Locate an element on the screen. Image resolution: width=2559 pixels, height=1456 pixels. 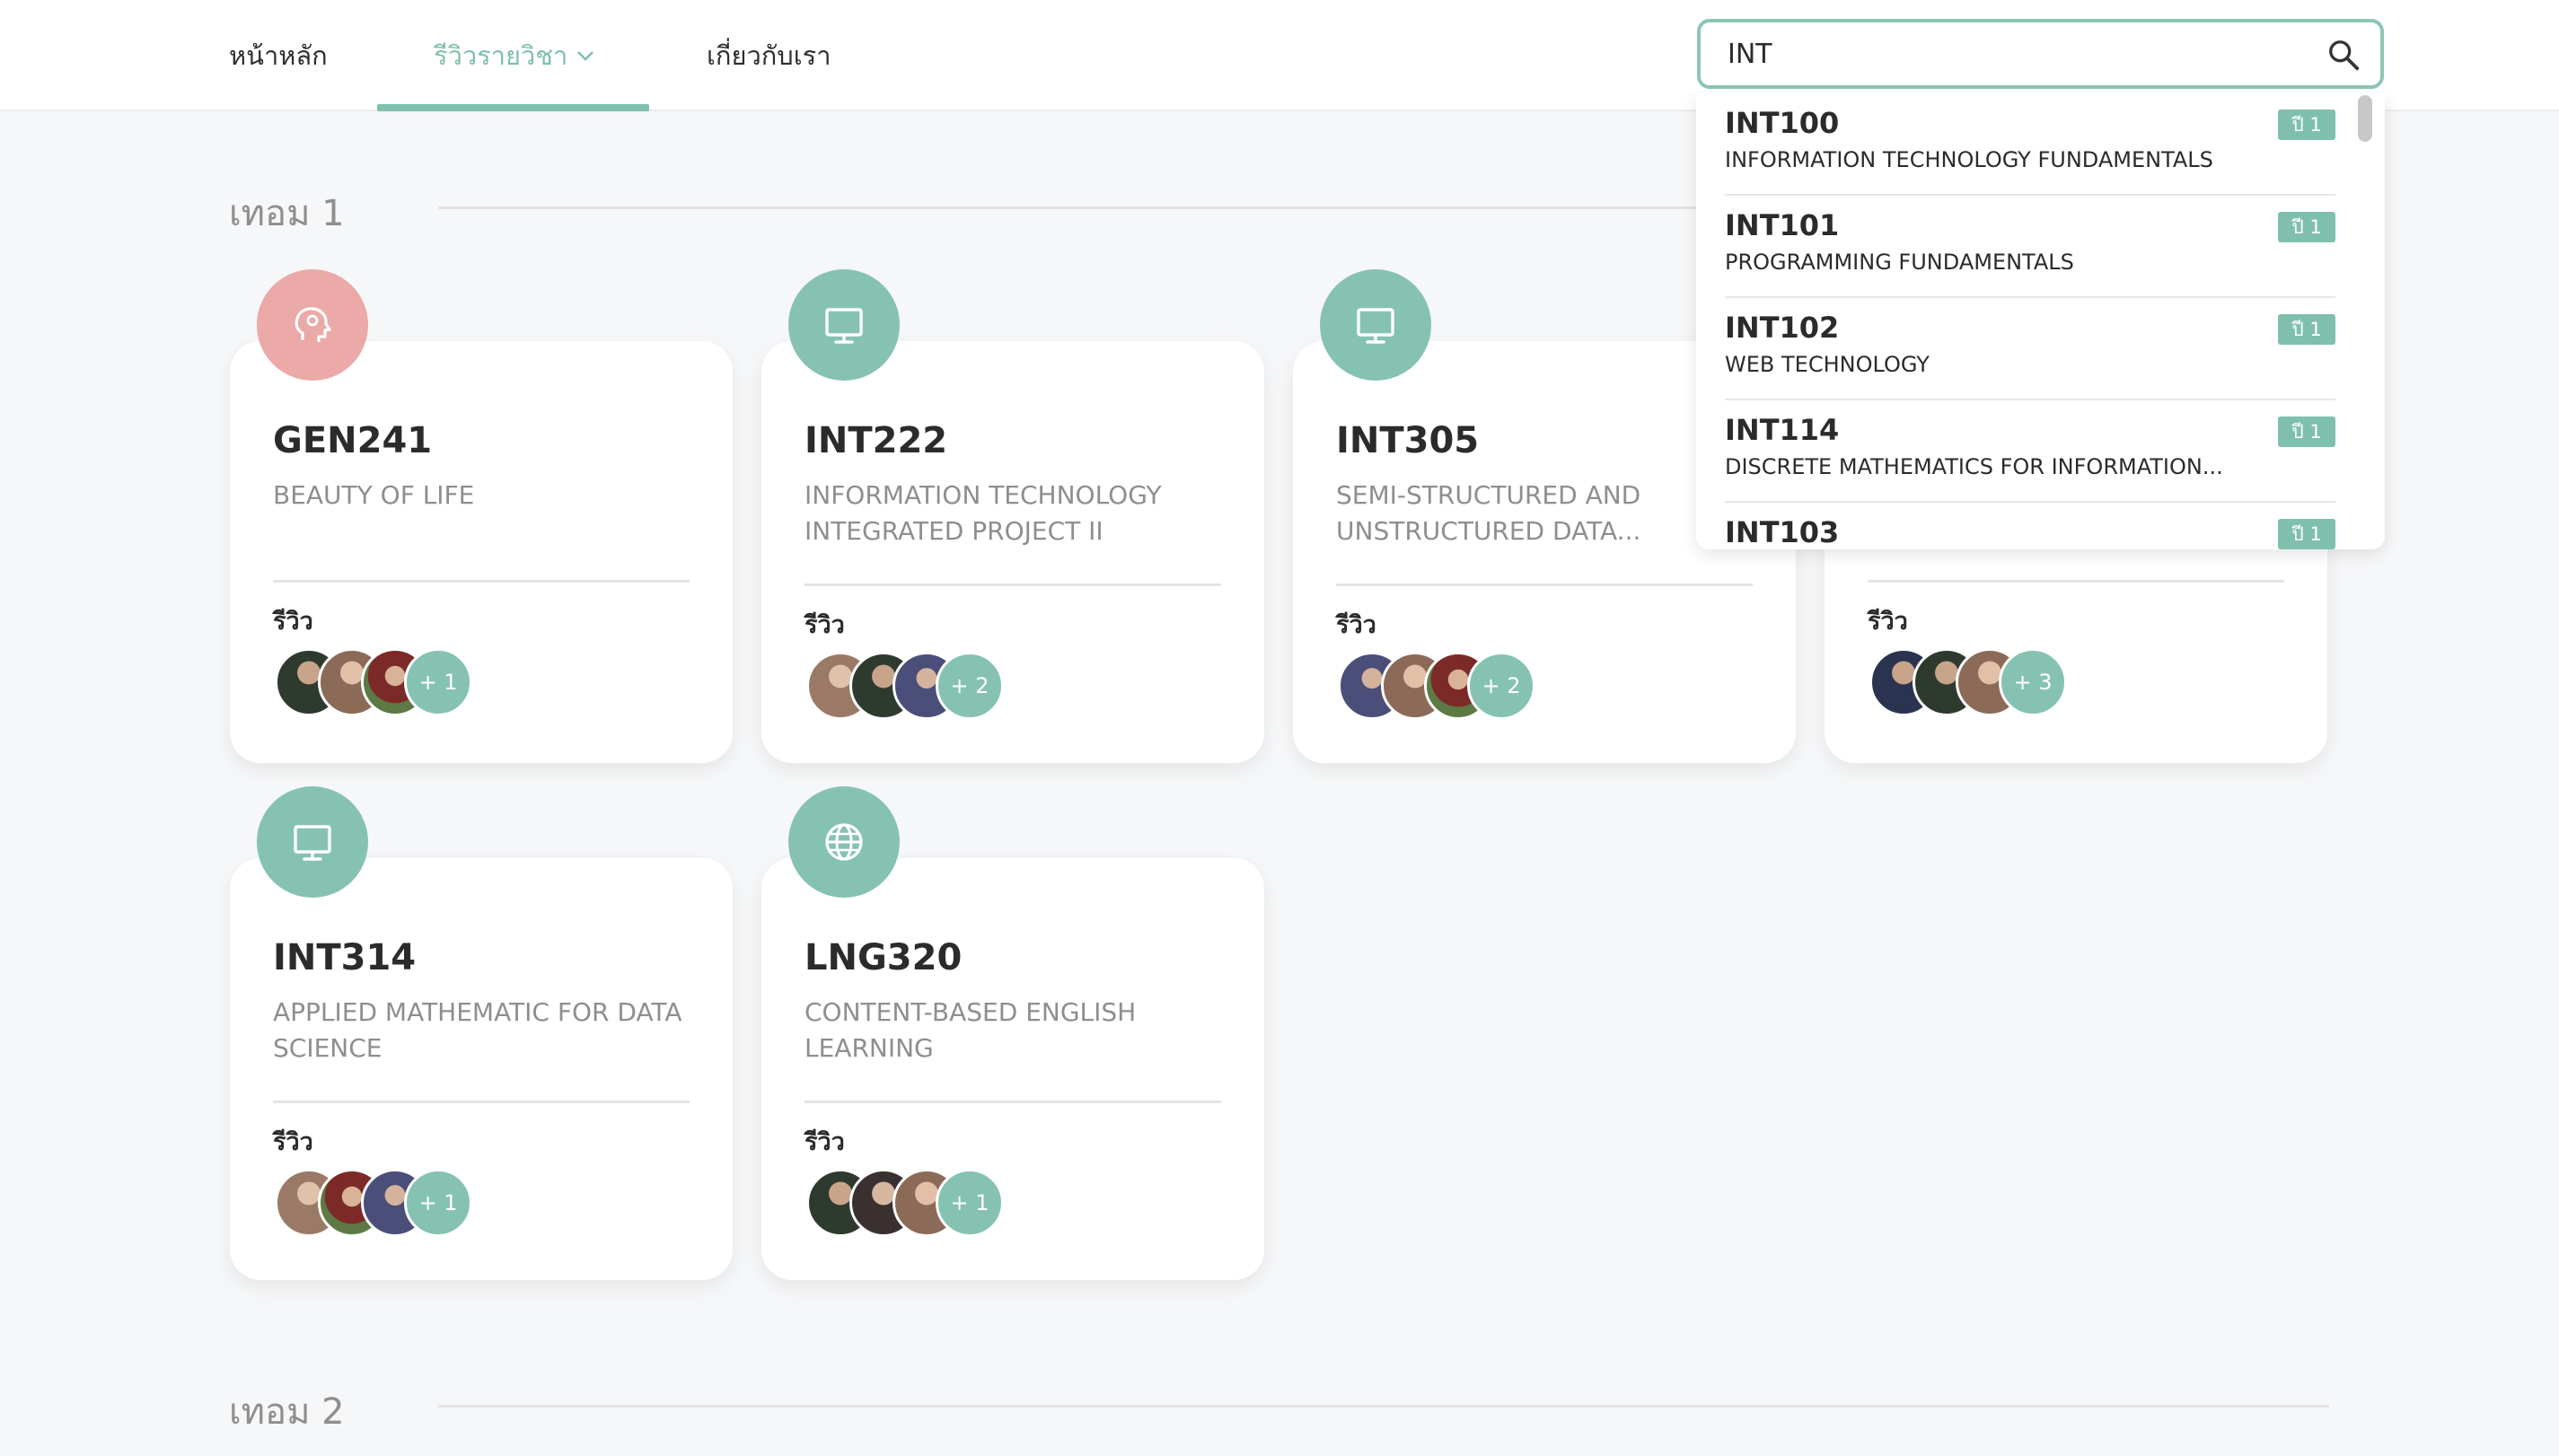
brain-icon is located at coordinates (313, 324).